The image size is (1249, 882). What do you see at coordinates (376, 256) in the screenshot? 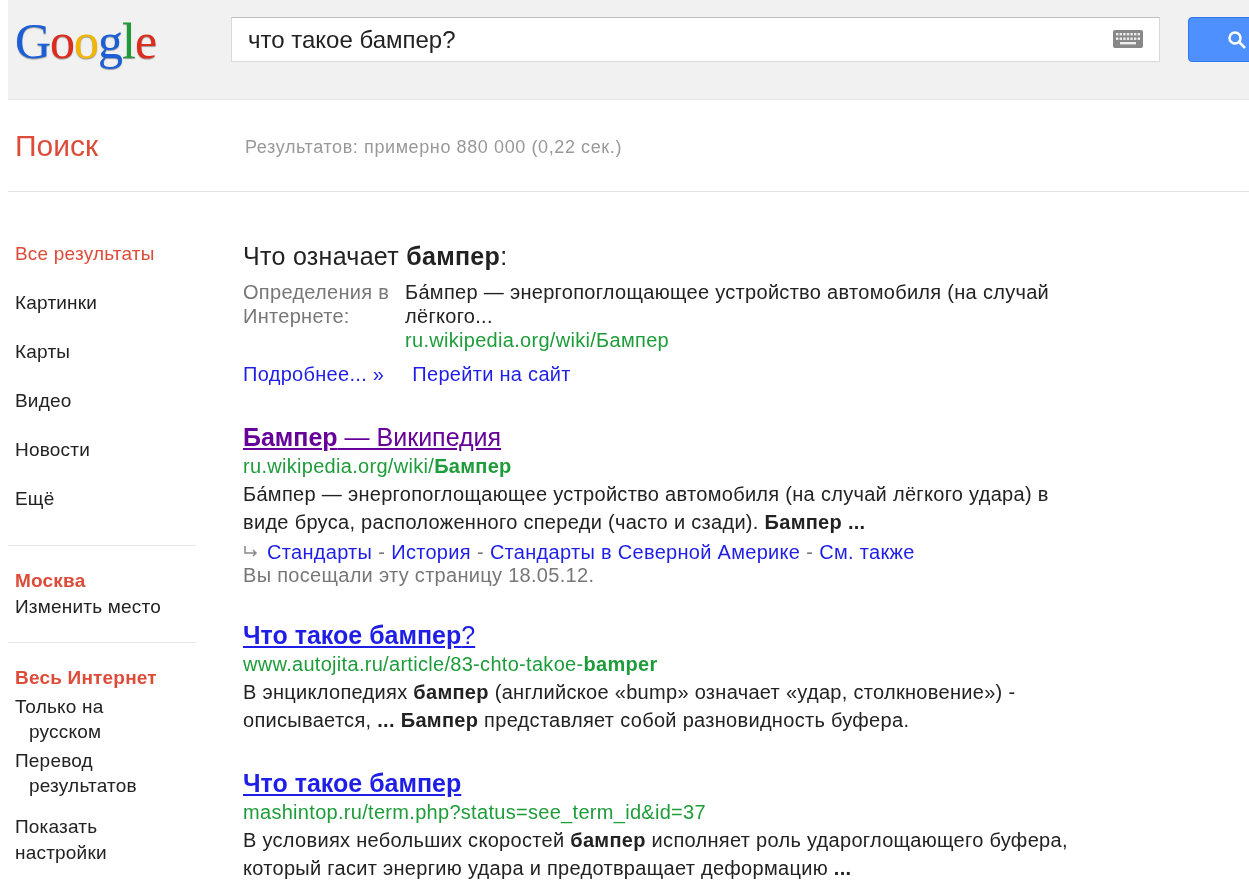
I see `definition-heading: Что означает бампер:` at bounding box center [376, 256].